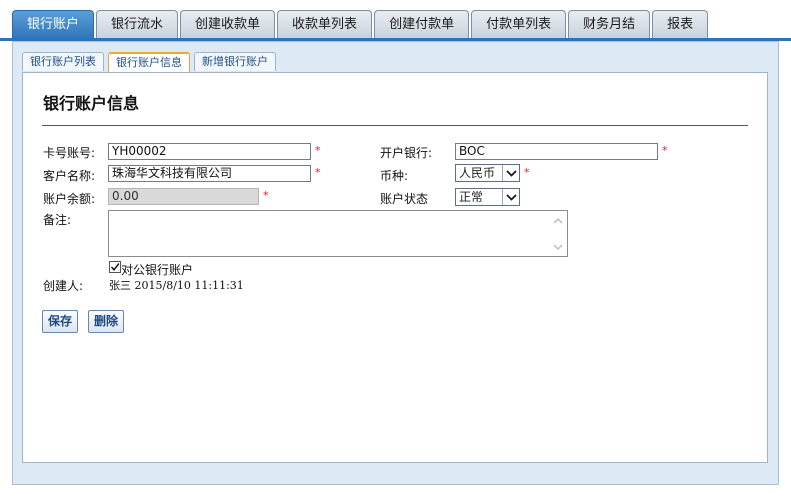  I want to click on subtab-account-info: 银行账户信息, so click(149, 62).